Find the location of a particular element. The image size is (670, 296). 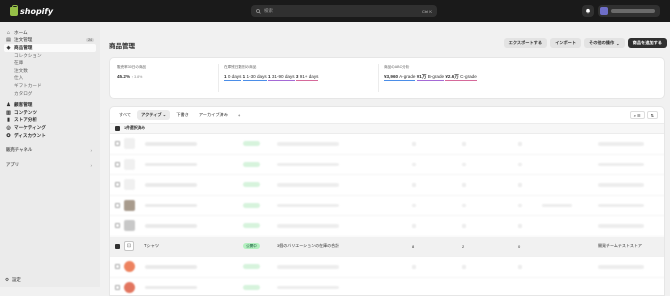

sidebar-item-orders: ▤注文管理24 is located at coordinates (50, 41).